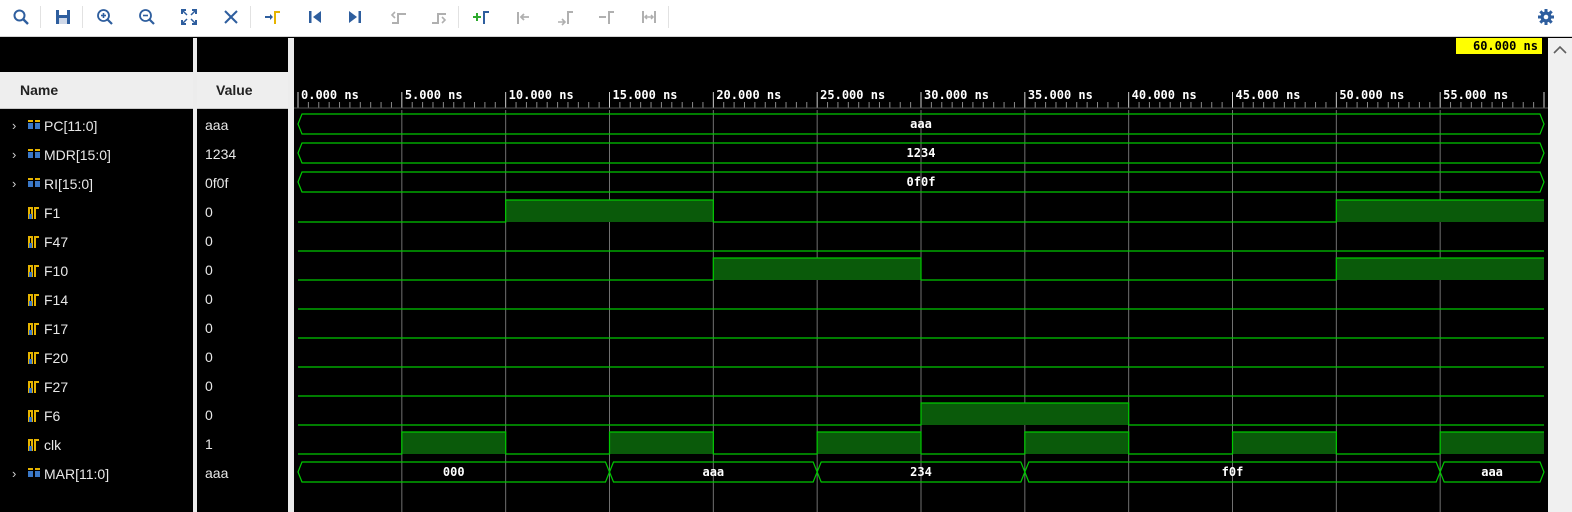 Image resolution: width=1572 pixels, height=512 pixels. What do you see at coordinates (96, 415) in the screenshot?
I see `signal-row-f6: F6` at bounding box center [96, 415].